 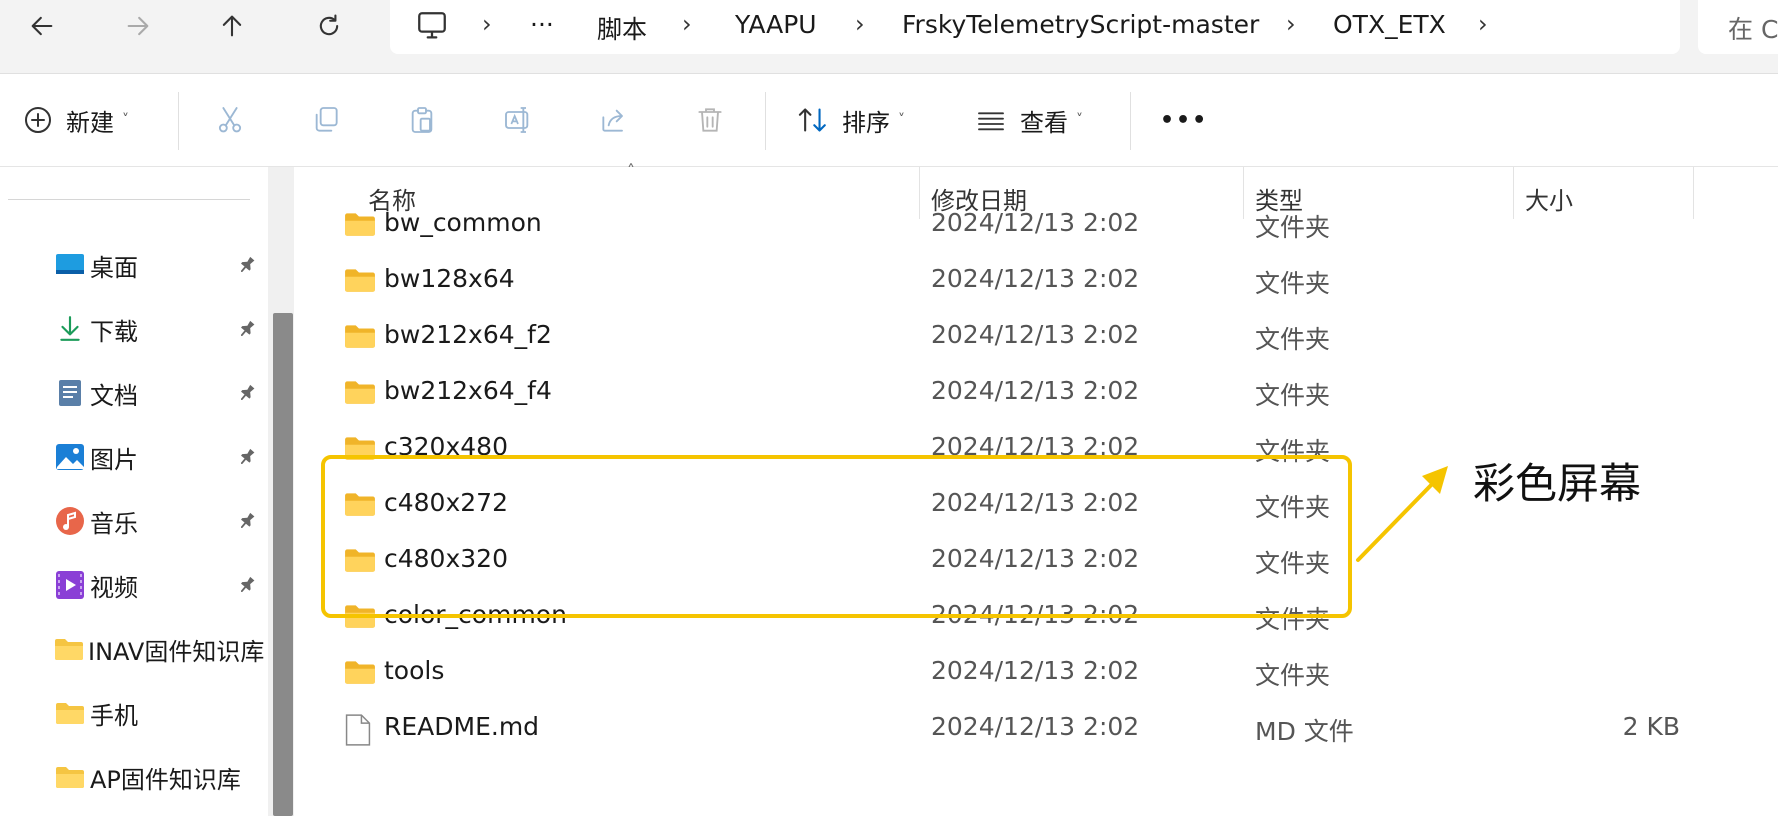 What do you see at coordinates (1402, 514) in the screenshot?
I see `annotation-arrow` at bounding box center [1402, 514].